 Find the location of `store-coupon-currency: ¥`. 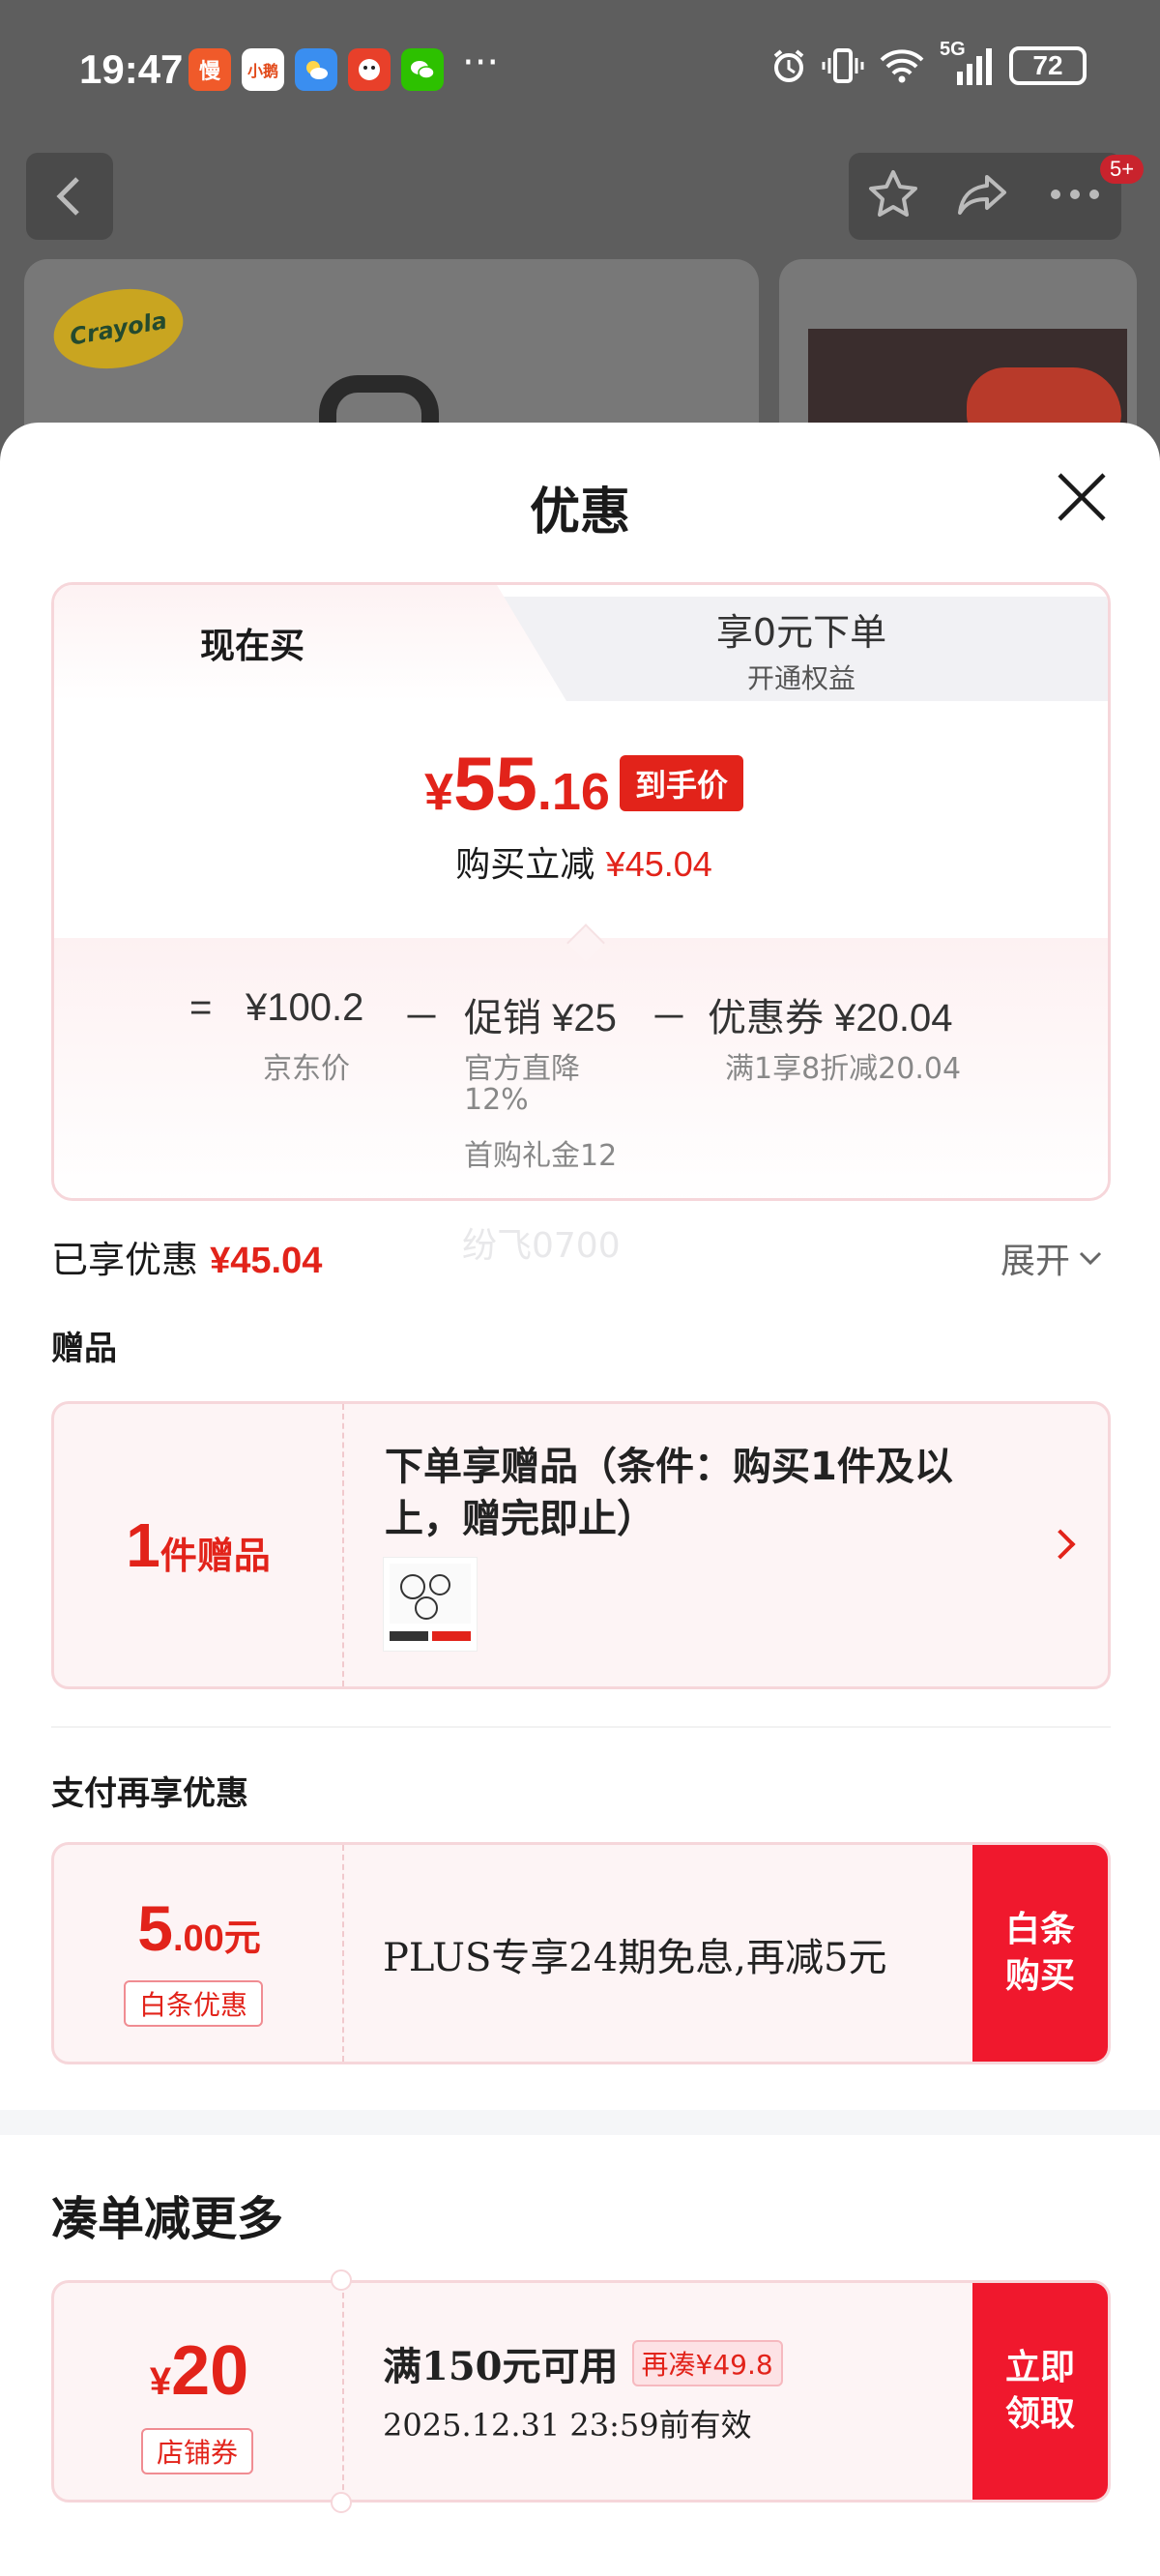

store-coupon-currency: ¥ is located at coordinates (160, 2381).